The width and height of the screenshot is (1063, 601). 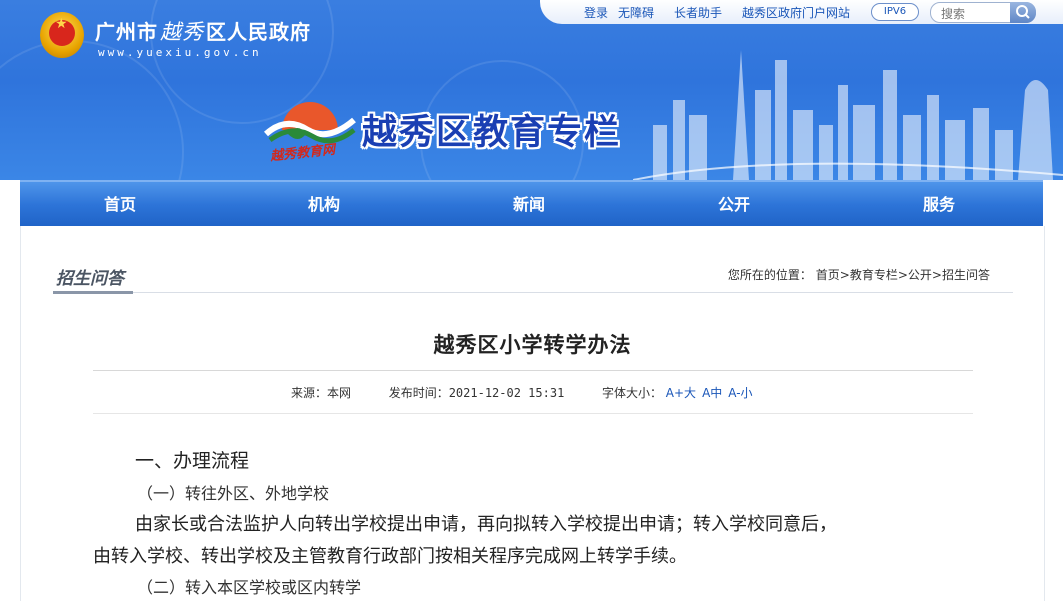 What do you see at coordinates (62, 35) in the screenshot?
I see `national-emblem-icon: ★` at bounding box center [62, 35].